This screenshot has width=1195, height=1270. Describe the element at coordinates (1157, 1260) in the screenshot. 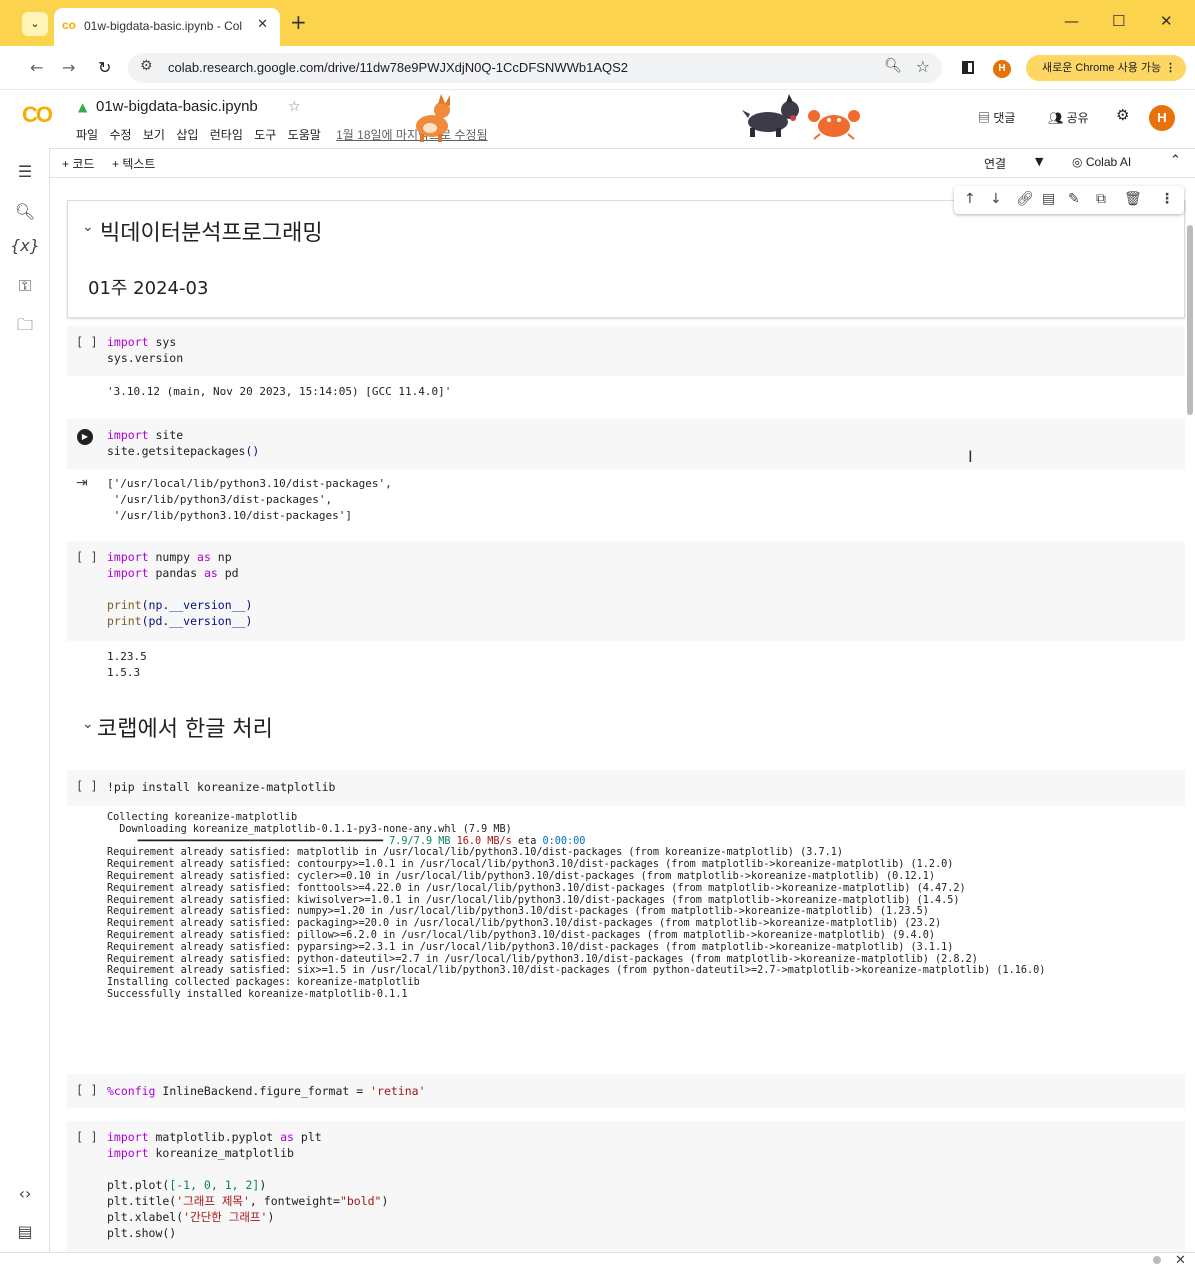

I see `runtime-status-dot-icon` at that location.